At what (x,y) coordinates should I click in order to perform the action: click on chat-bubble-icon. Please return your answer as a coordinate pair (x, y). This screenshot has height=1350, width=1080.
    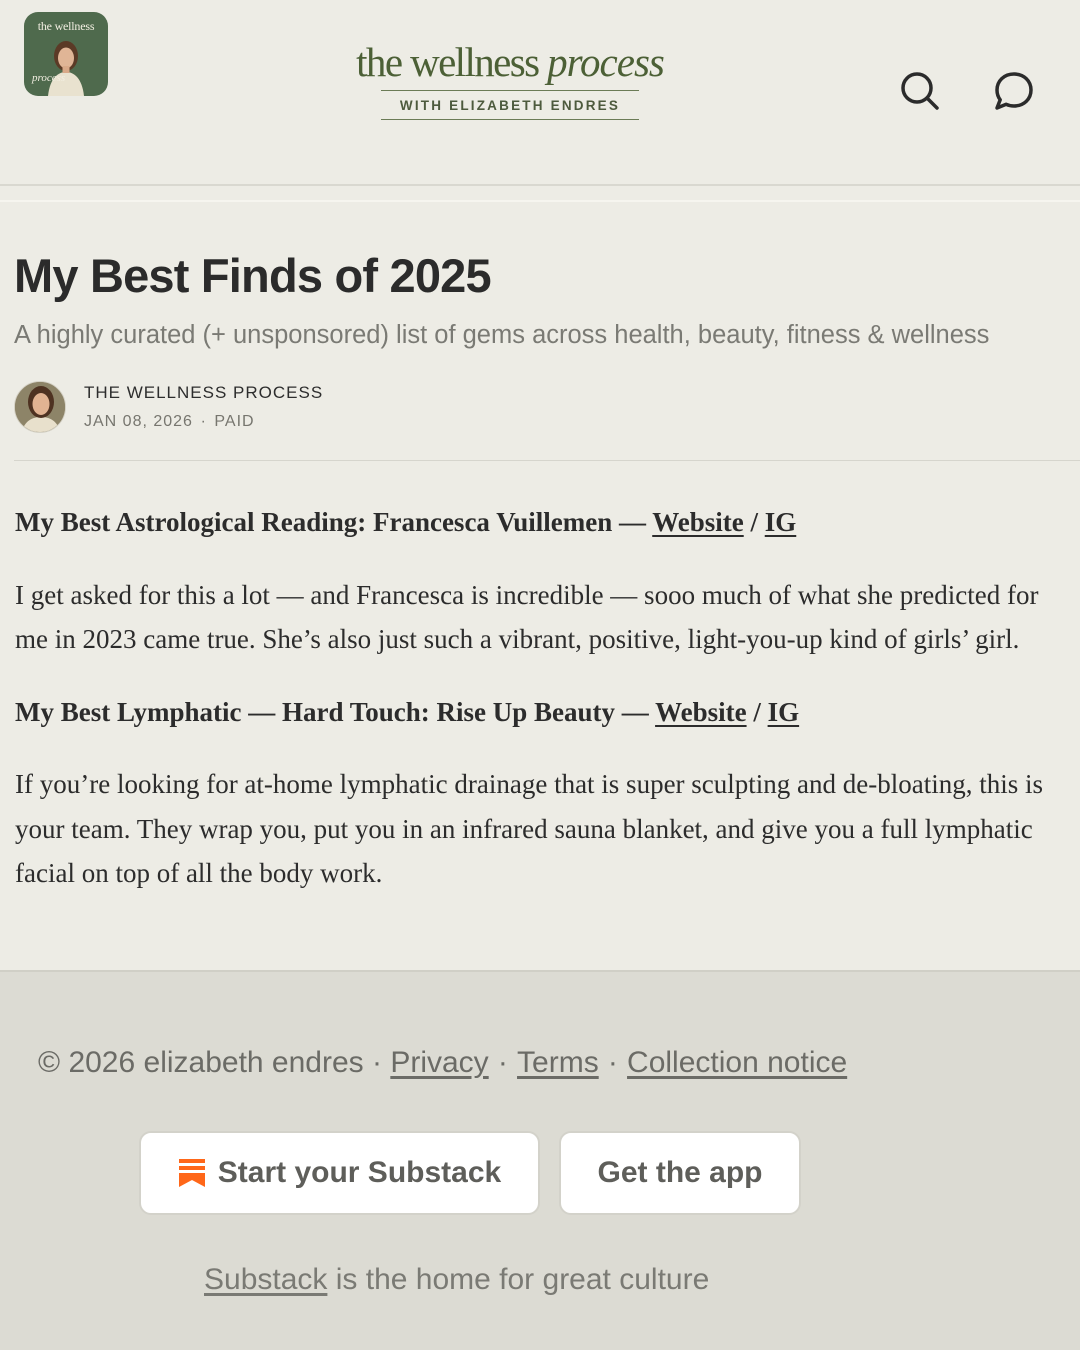
    Looking at the image, I should click on (1014, 91).